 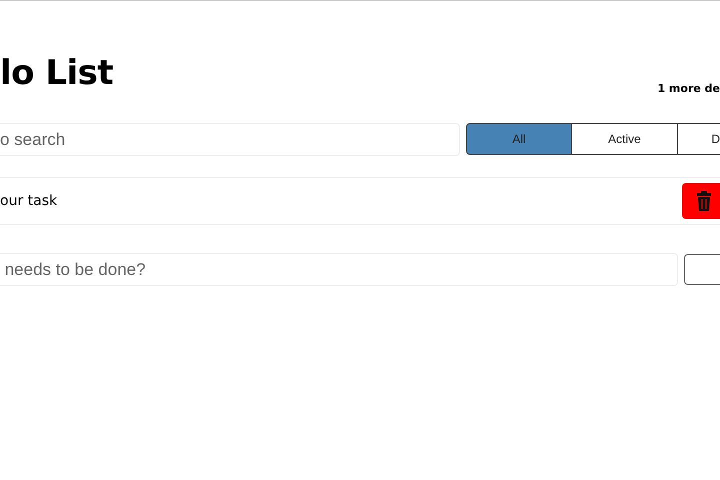 I want to click on trash-icon, so click(x=704, y=201).